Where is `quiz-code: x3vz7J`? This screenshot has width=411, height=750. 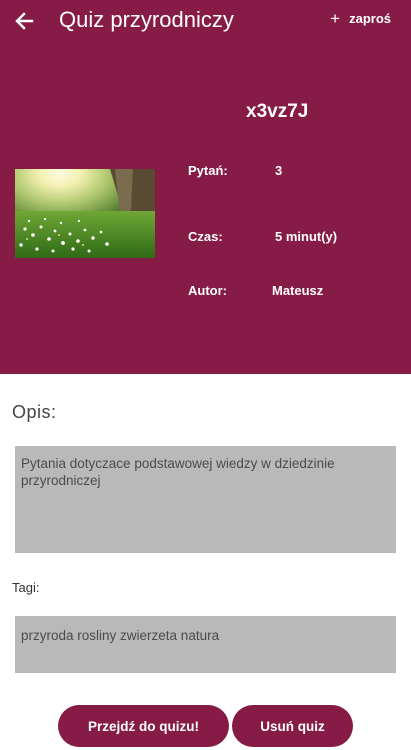 quiz-code: x3vz7J is located at coordinates (277, 111).